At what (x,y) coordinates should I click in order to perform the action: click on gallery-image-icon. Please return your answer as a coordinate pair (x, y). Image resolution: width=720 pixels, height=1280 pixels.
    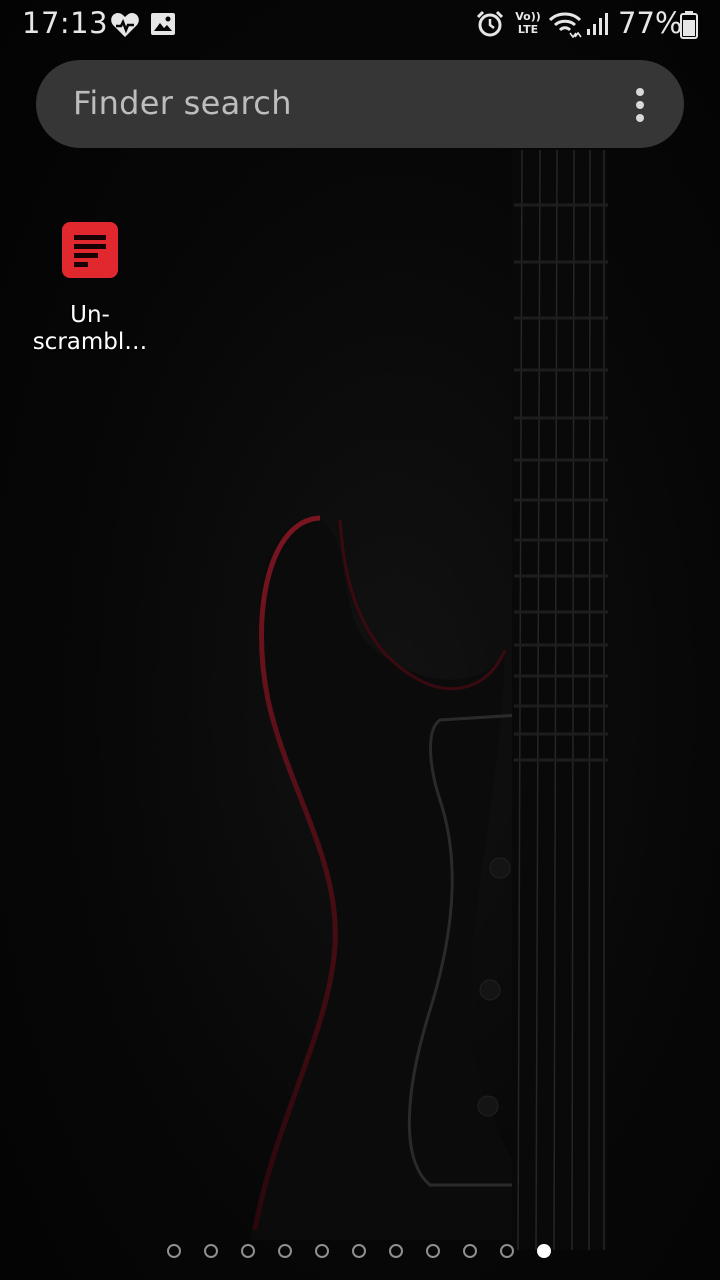
    Looking at the image, I should click on (163, 24).